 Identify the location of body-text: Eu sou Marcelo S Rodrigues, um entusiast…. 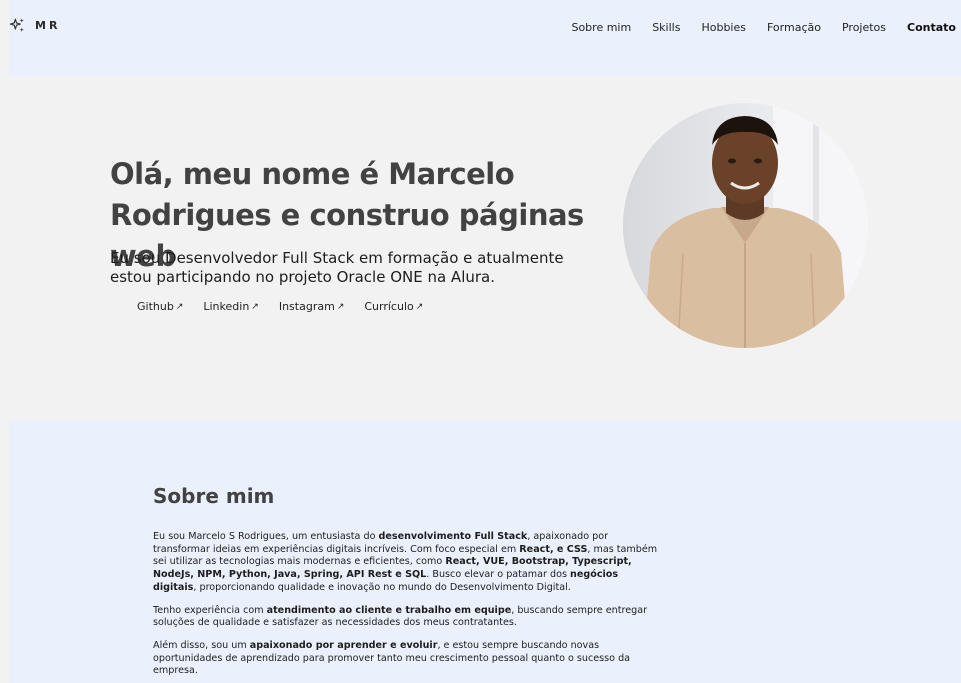
(266, 536).